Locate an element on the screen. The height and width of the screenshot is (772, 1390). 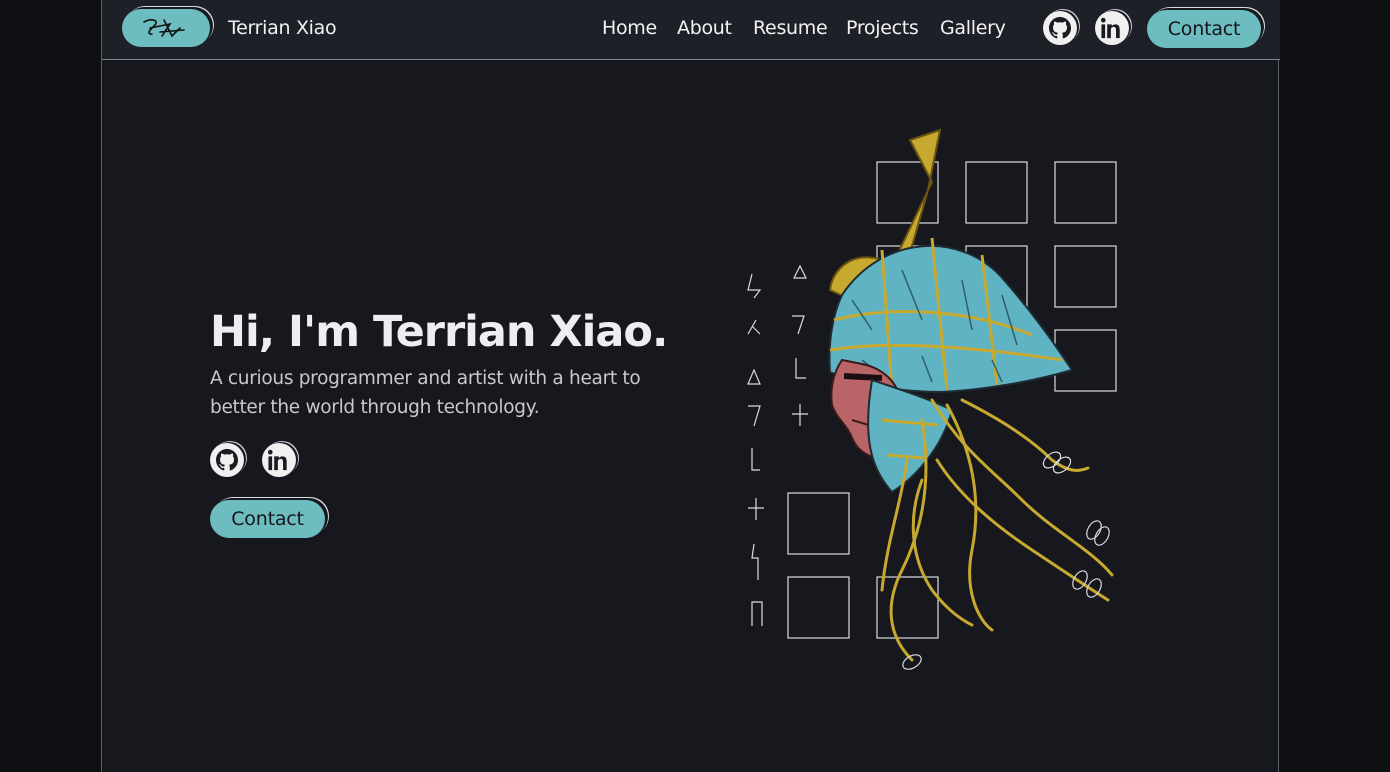
signature-logo-icon is located at coordinates (164, 28).